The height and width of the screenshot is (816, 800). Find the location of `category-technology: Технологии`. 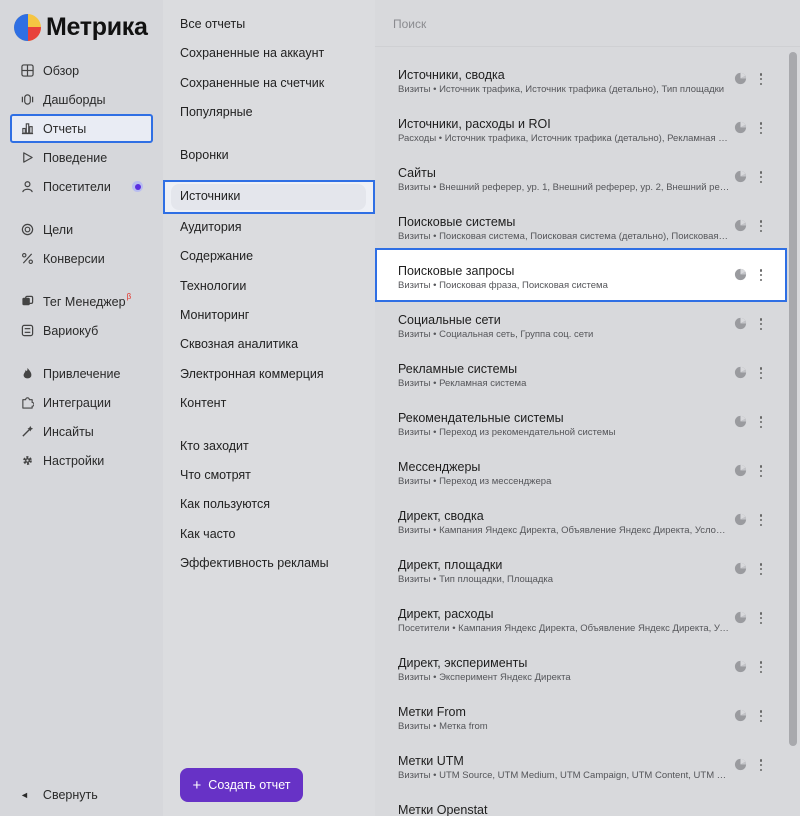

category-technology: Технологии is located at coordinates (213, 286).